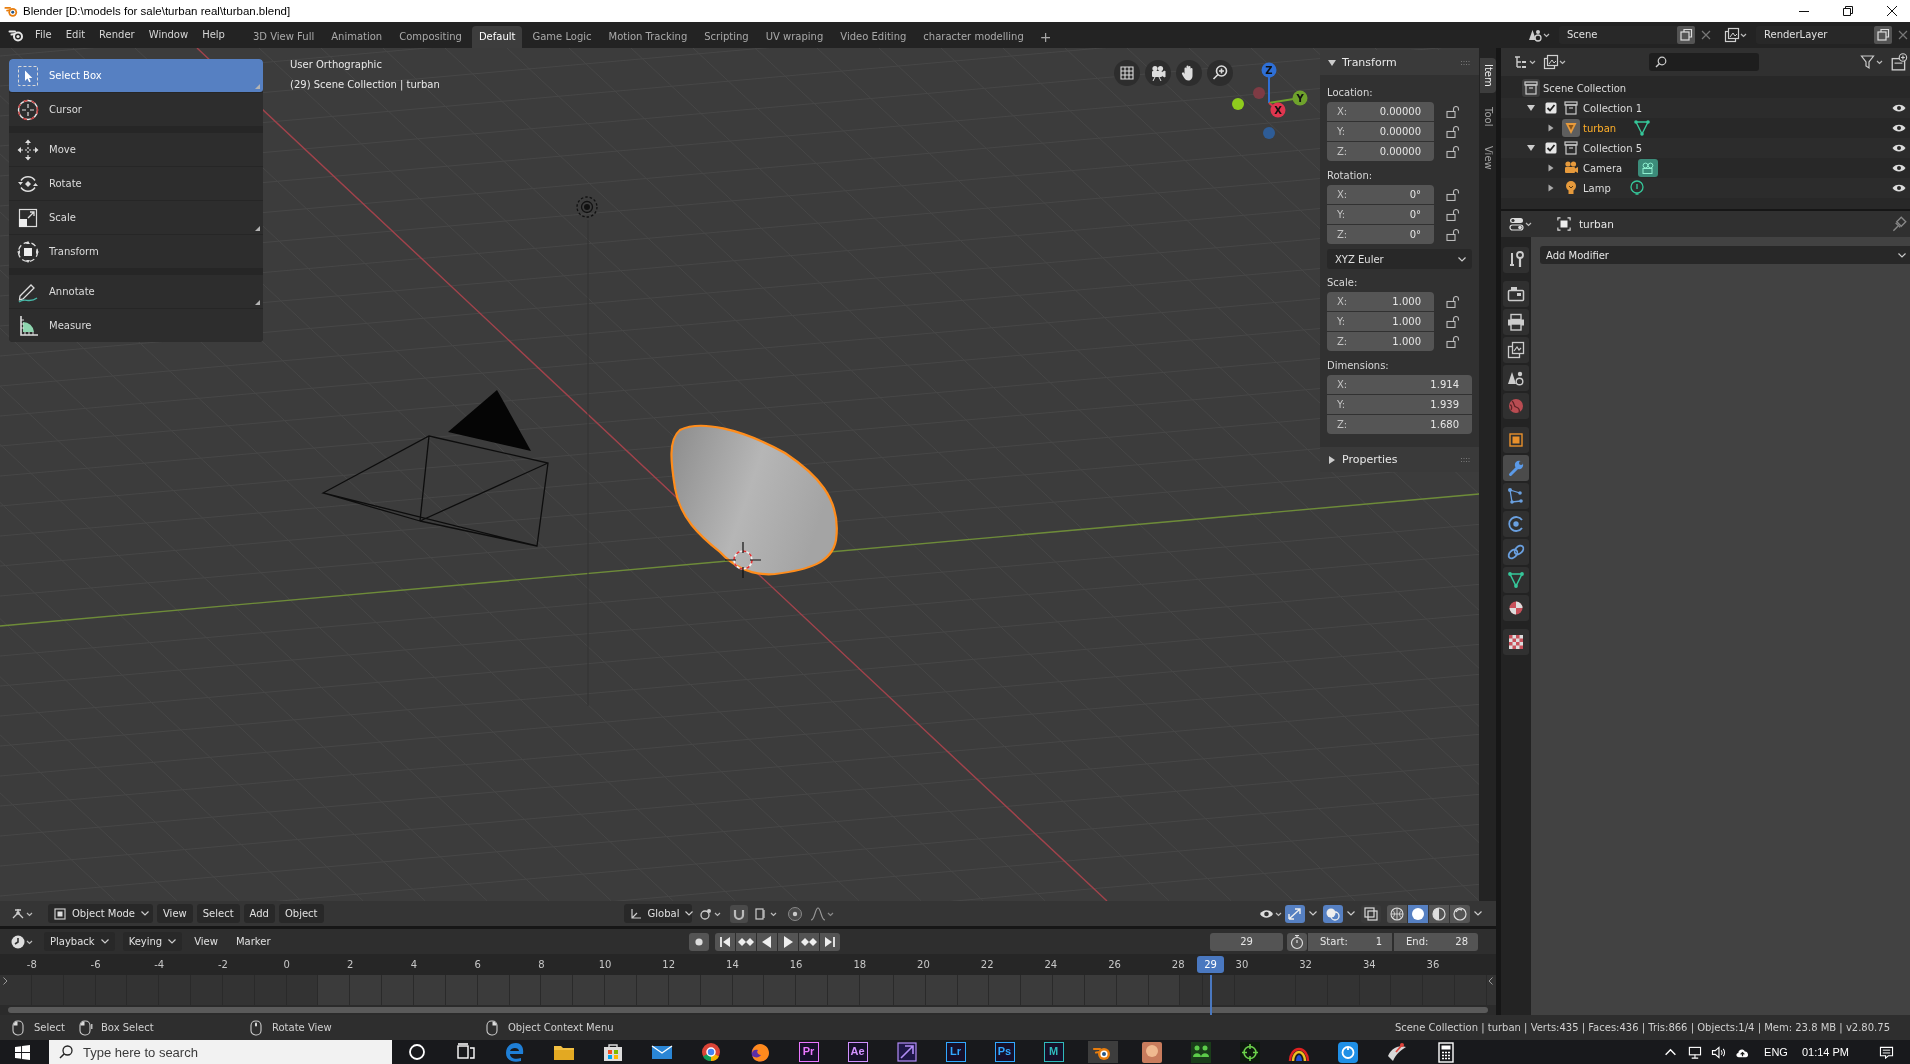 Image resolution: width=1910 pixels, height=1064 pixels. I want to click on checkbox, so click(1551, 108).